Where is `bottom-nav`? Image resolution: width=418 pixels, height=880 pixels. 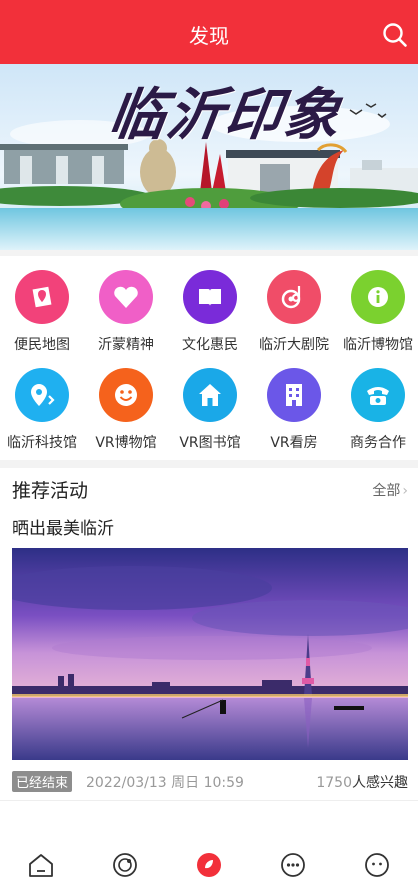
bottom-nav is located at coordinates (209, 859).